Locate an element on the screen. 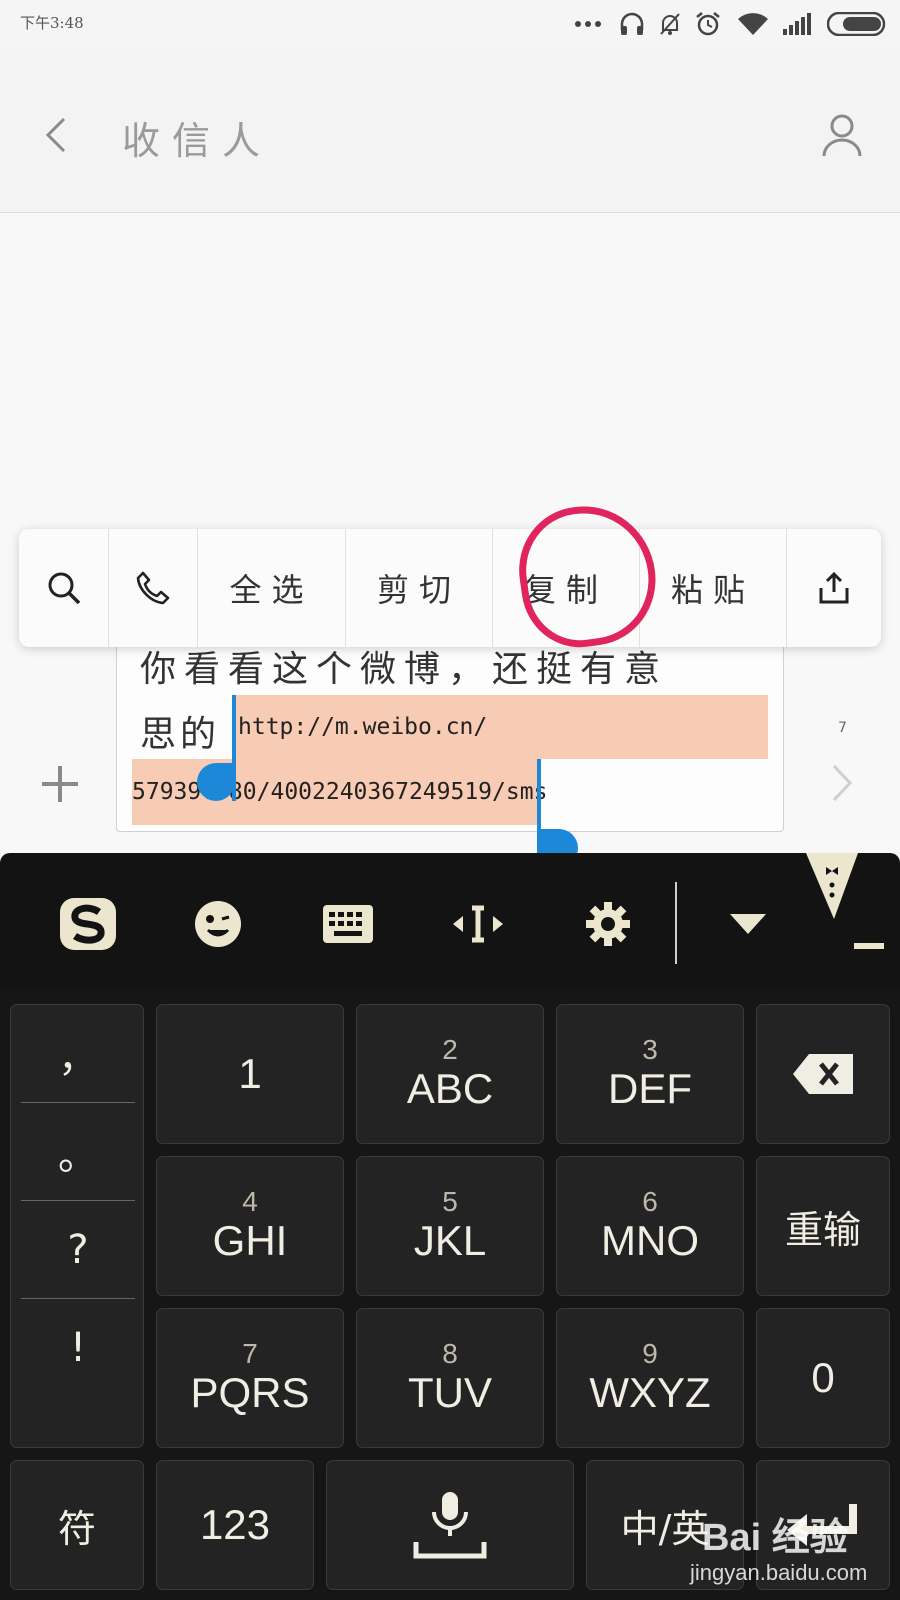 The width and height of the screenshot is (900, 1600). key-number: 8 is located at coordinates (450, 1353).